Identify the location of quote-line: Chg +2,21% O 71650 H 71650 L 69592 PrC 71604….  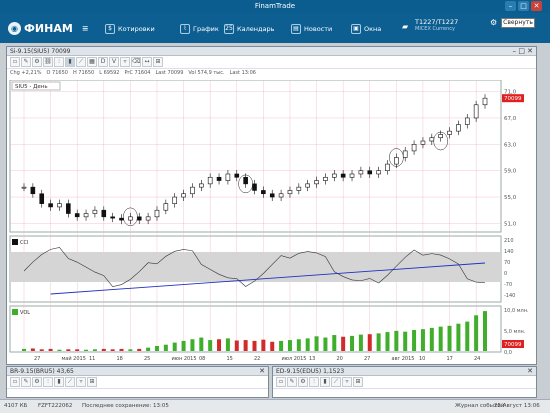
(271, 73).